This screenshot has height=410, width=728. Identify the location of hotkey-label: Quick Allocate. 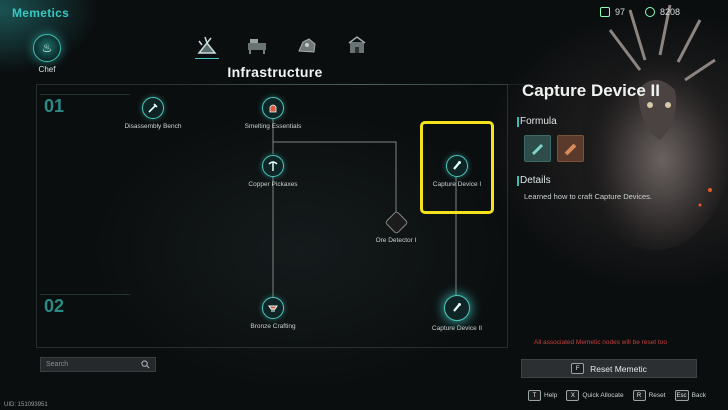
(603, 395).